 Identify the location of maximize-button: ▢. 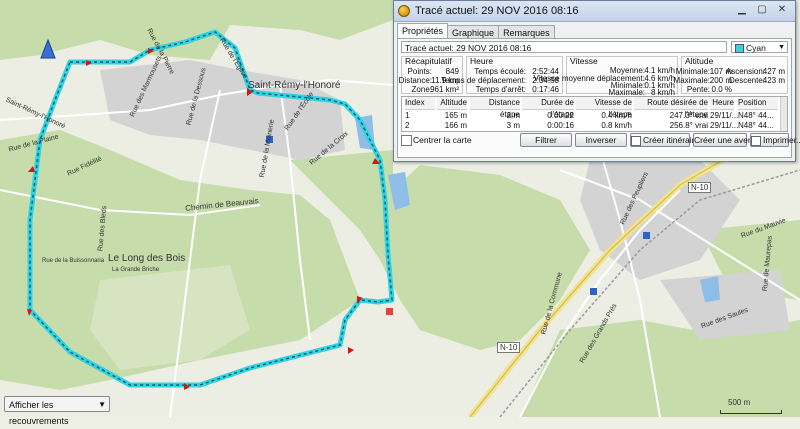
(762, 10).